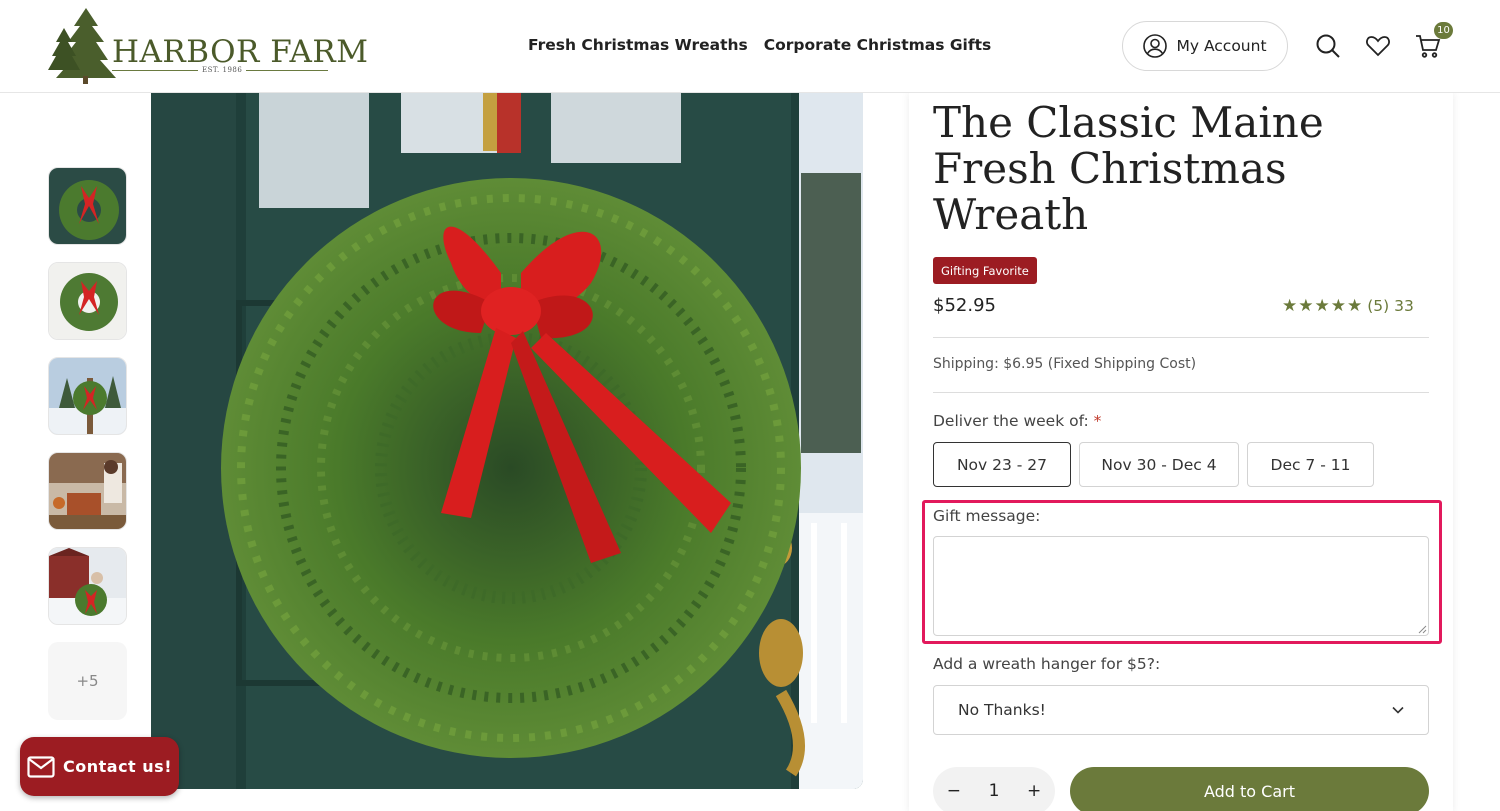  I want to click on quantity-stepper: − 1 +, so click(994, 789).